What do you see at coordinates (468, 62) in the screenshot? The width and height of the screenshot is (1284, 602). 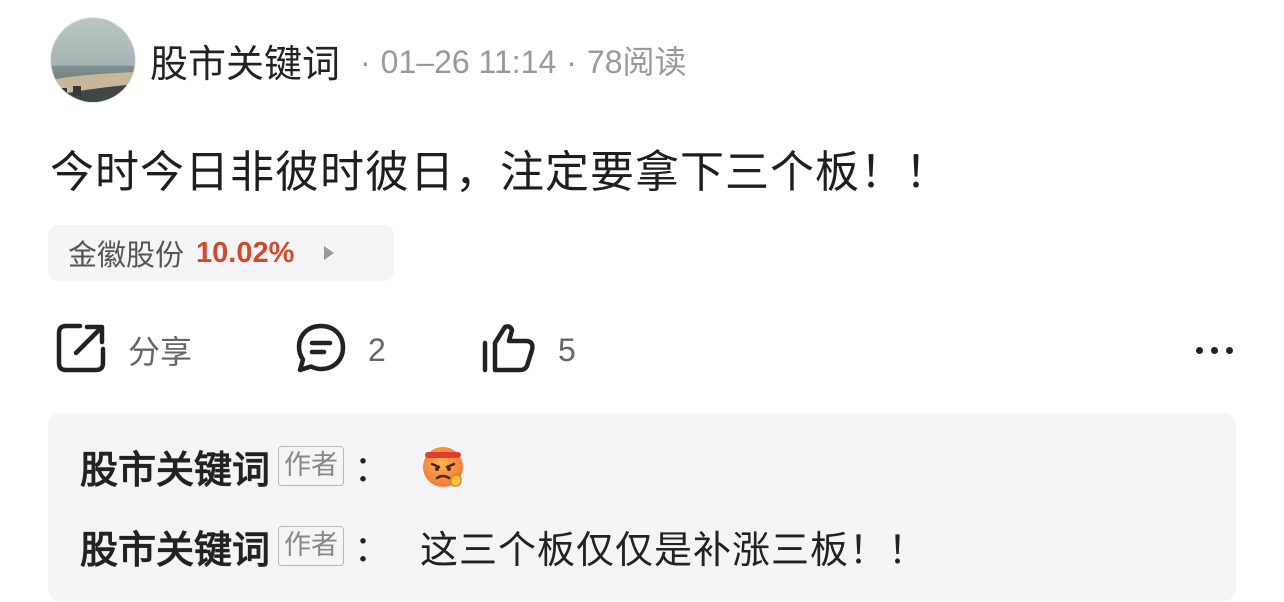 I see `post-date: 01–26 11:14` at bounding box center [468, 62].